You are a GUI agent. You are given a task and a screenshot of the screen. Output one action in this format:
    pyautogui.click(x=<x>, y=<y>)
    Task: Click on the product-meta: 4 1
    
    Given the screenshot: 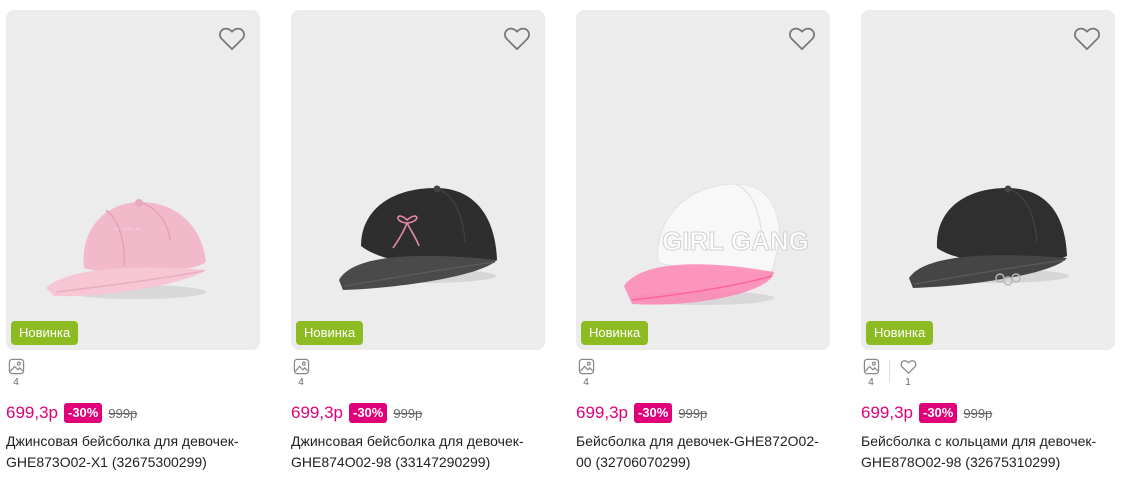 What is the action you would take?
    pyautogui.click(x=889, y=375)
    